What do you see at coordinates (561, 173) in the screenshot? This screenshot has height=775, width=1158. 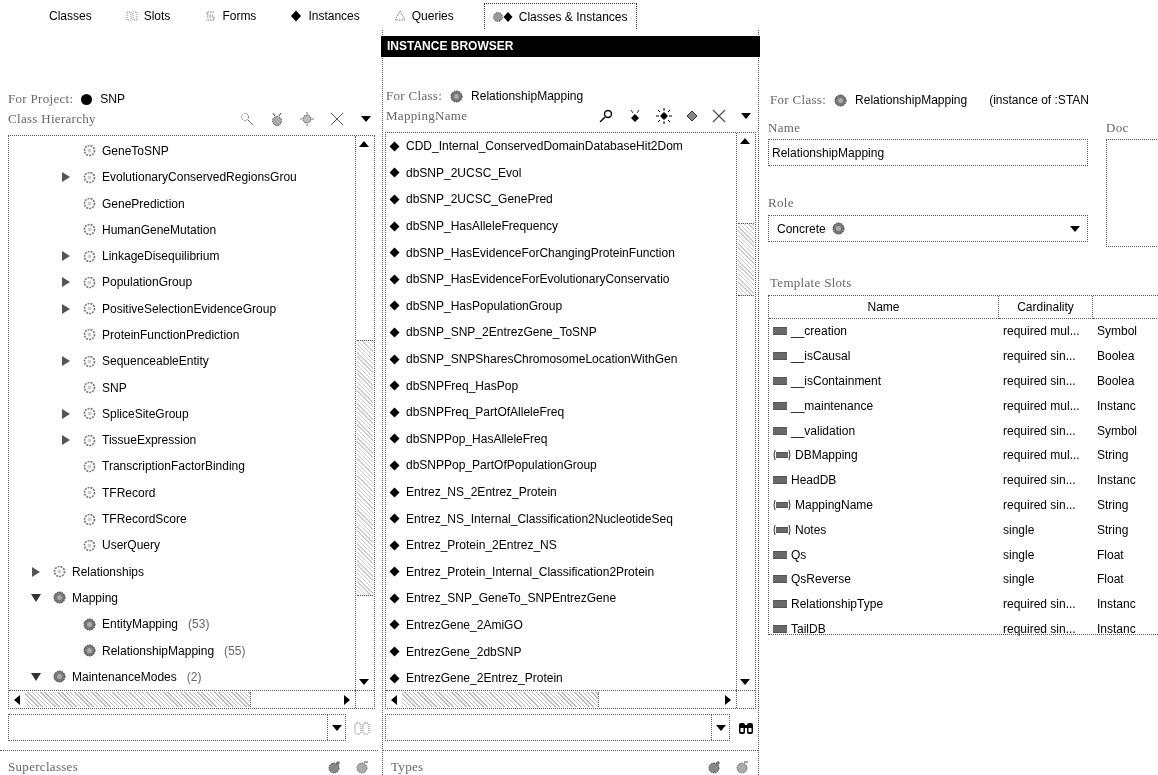 I see `instance-item: dbSNP_2UCSC_Evol` at bounding box center [561, 173].